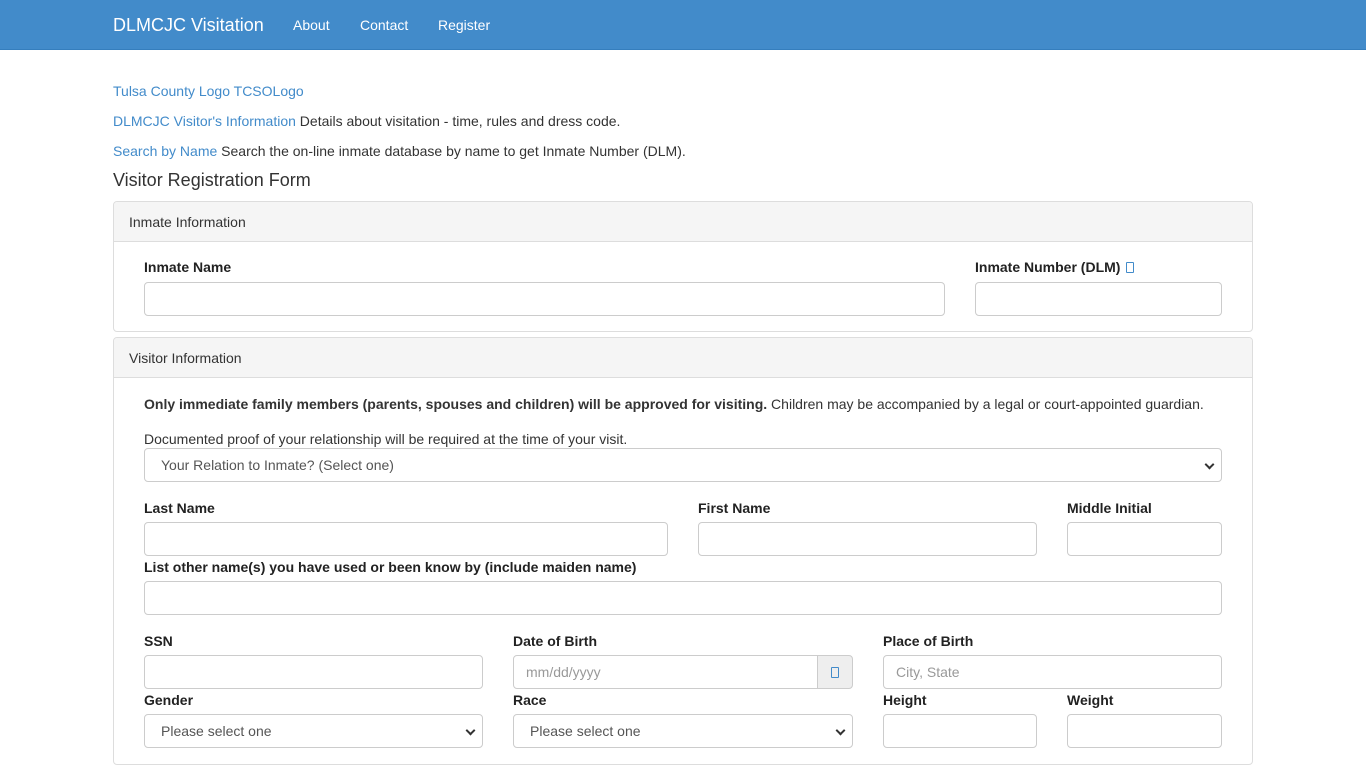 This screenshot has width=1366, height=768. Describe the element at coordinates (169, 700) in the screenshot. I see `gender-label: Gender` at that location.